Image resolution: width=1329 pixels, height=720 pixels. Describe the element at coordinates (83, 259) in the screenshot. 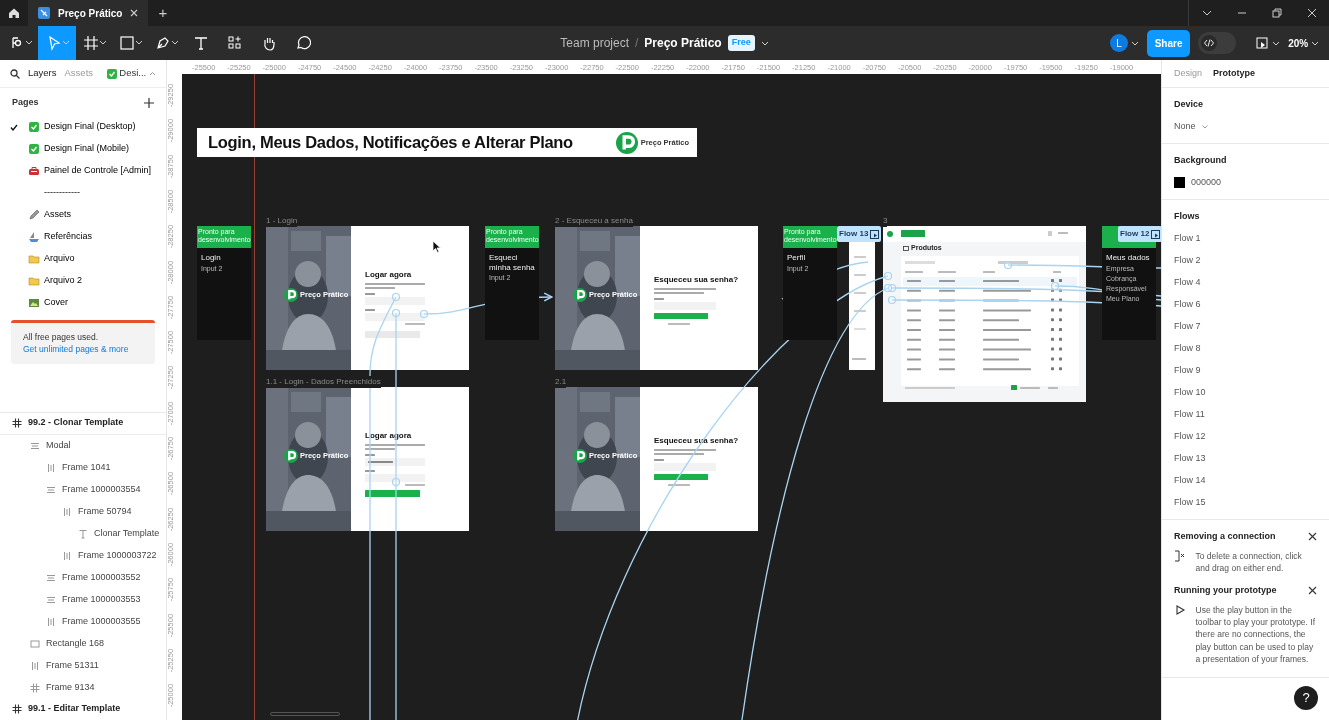

I see `page-item: Arquivo` at that location.